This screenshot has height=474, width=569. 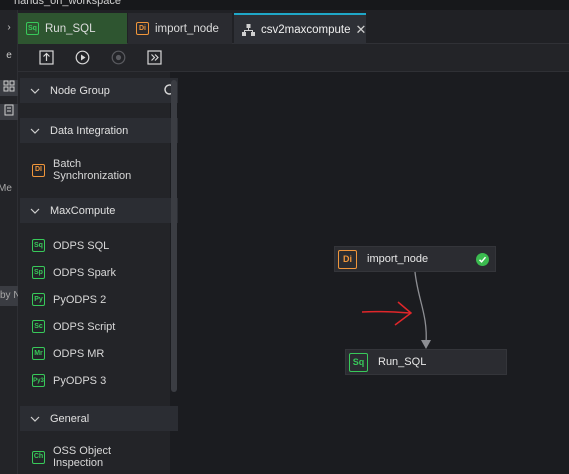 What do you see at coordinates (9, 58) in the screenshot?
I see `sidebar-icon: e` at bounding box center [9, 58].